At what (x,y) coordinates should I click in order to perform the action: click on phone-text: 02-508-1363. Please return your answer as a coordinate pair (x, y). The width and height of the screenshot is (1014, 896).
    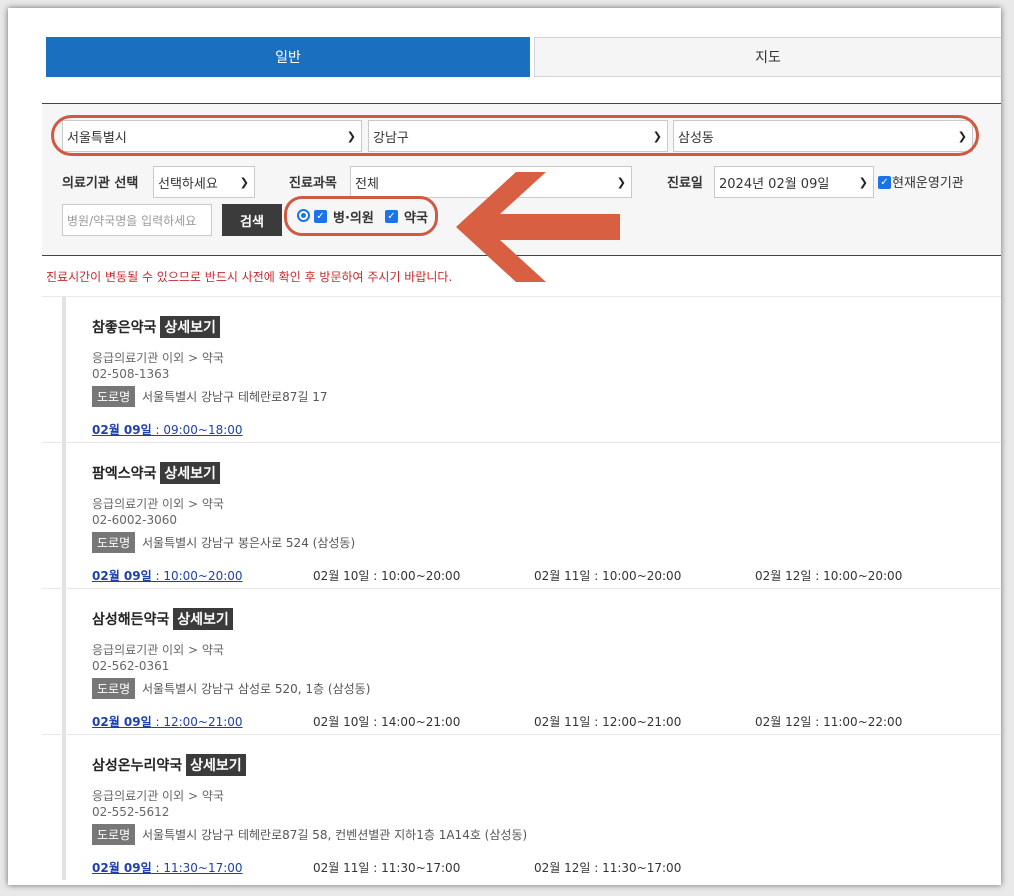
    Looking at the image, I should click on (131, 374).